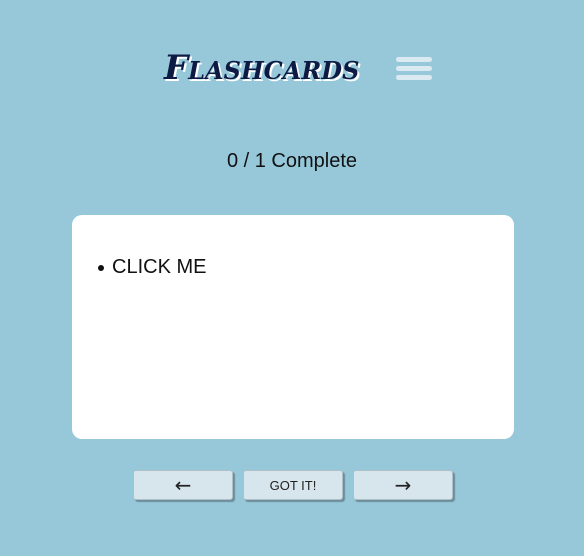 The height and width of the screenshot is (556, 584). I want to click on got-it-label: GOT IT!, so click(293, 485).